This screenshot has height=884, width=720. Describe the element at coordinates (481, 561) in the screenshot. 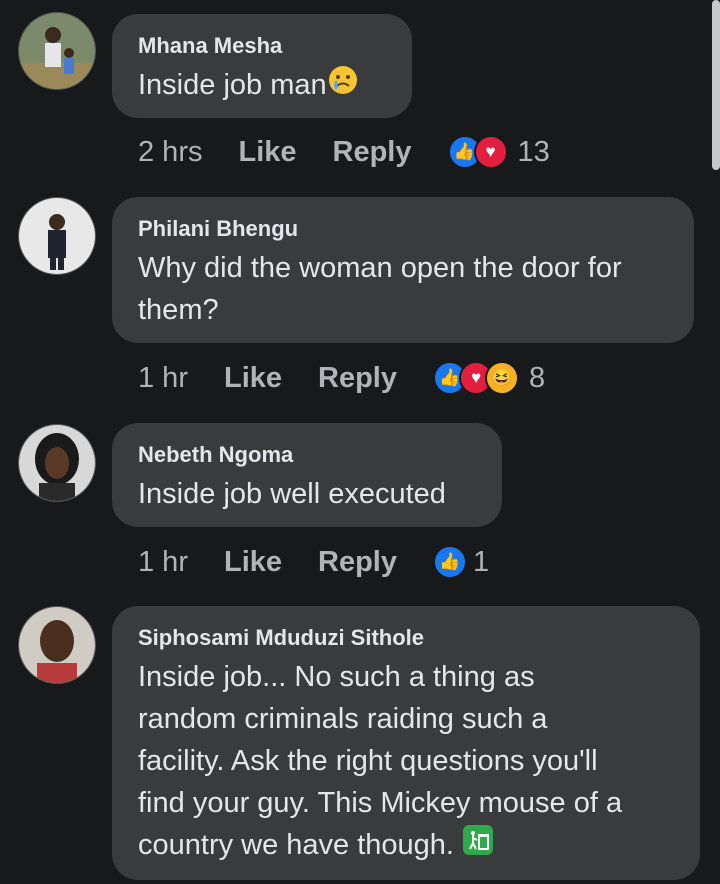

I see `reaction-count: 1` at that location.